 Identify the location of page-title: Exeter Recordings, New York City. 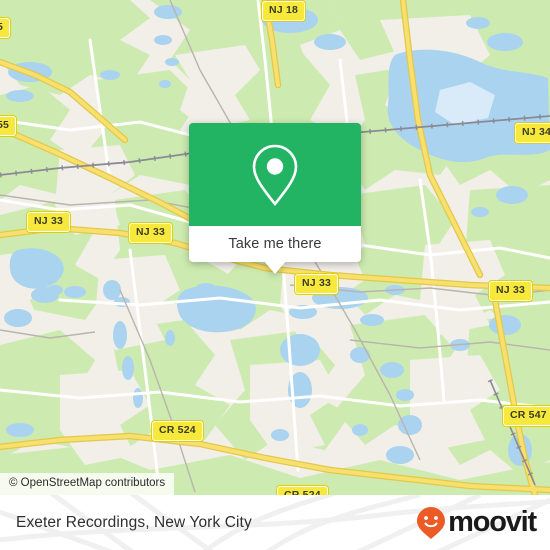
(134, 522).